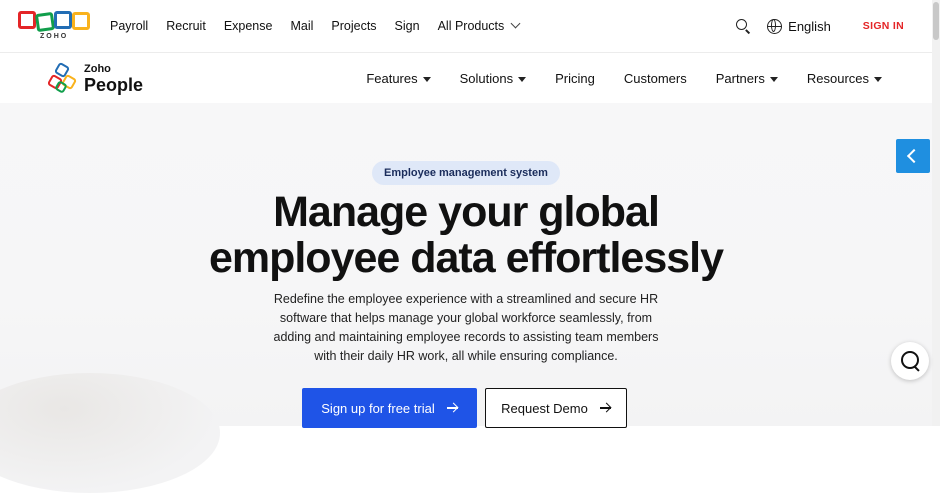  What do you see at coordinates (378, 408) in the screenshot?
I see `signup-button-label: Sign up for free trial` at bounding box center [378, 408].